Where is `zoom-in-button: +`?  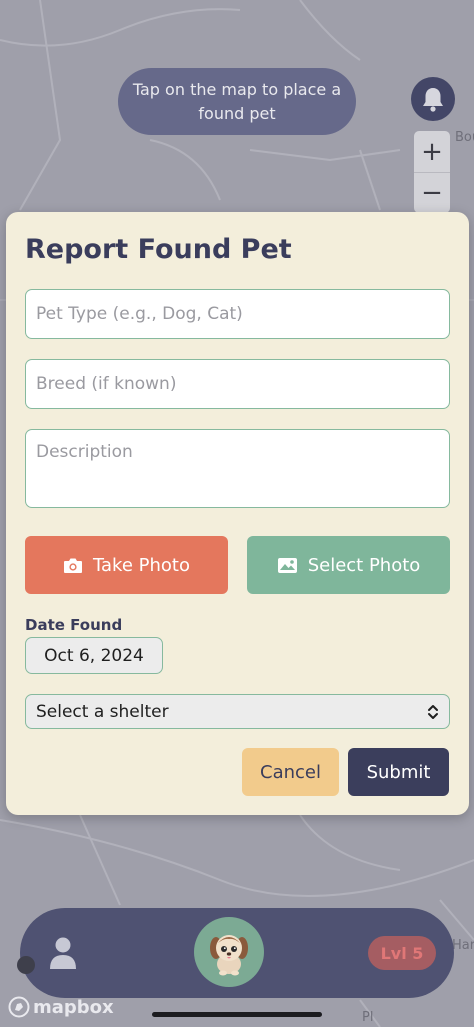
zoom-in-button: + is located at coordinates (432, 151).